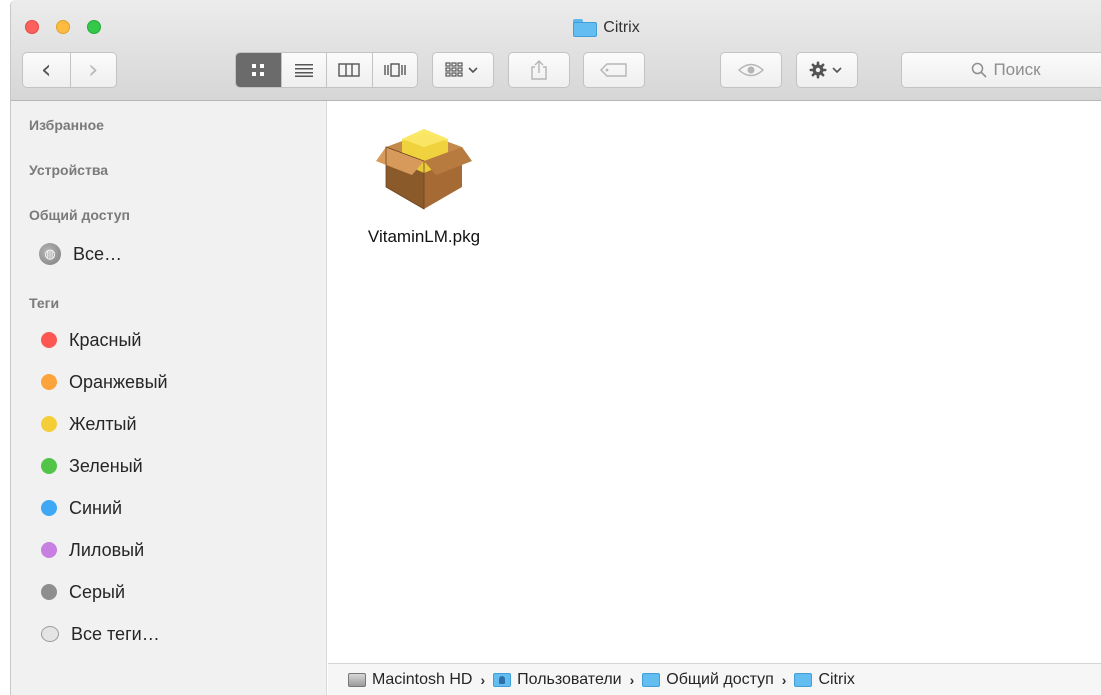 This screenshot has width=1101, height=695. Describe the element at coordinates (980, 70) in the screenshot. I see `search-icon` at that location.